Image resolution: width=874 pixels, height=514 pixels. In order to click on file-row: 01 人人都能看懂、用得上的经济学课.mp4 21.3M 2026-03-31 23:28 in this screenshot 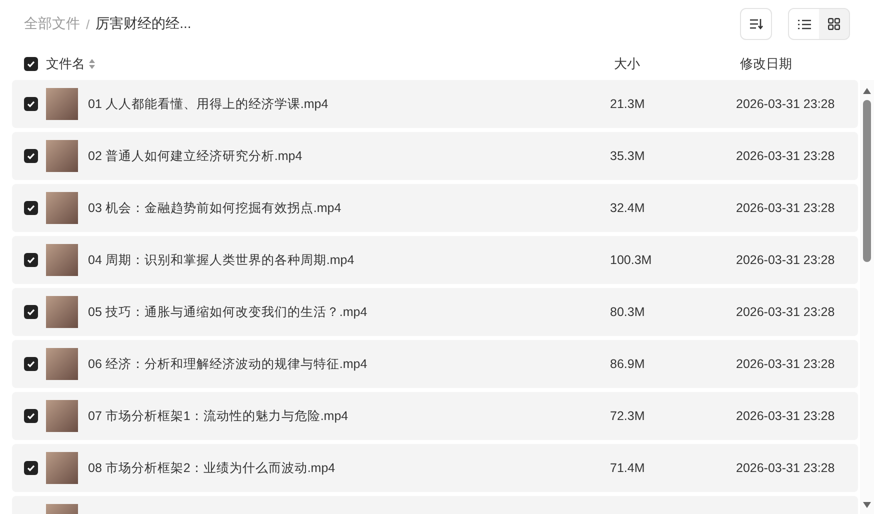, I will do `click(435, 104)`.